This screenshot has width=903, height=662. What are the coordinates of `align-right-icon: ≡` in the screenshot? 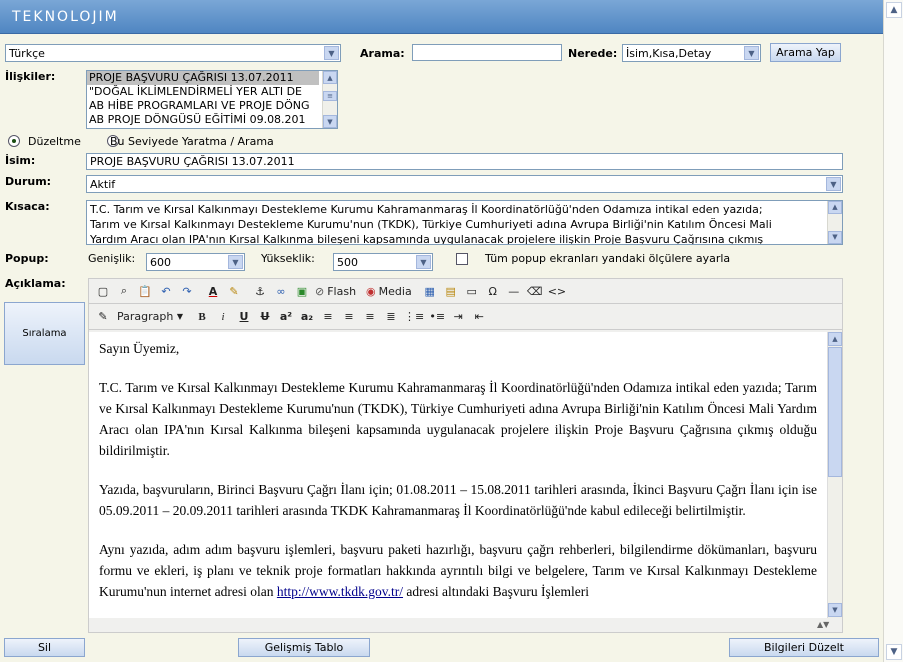 It's located at (370, 317).